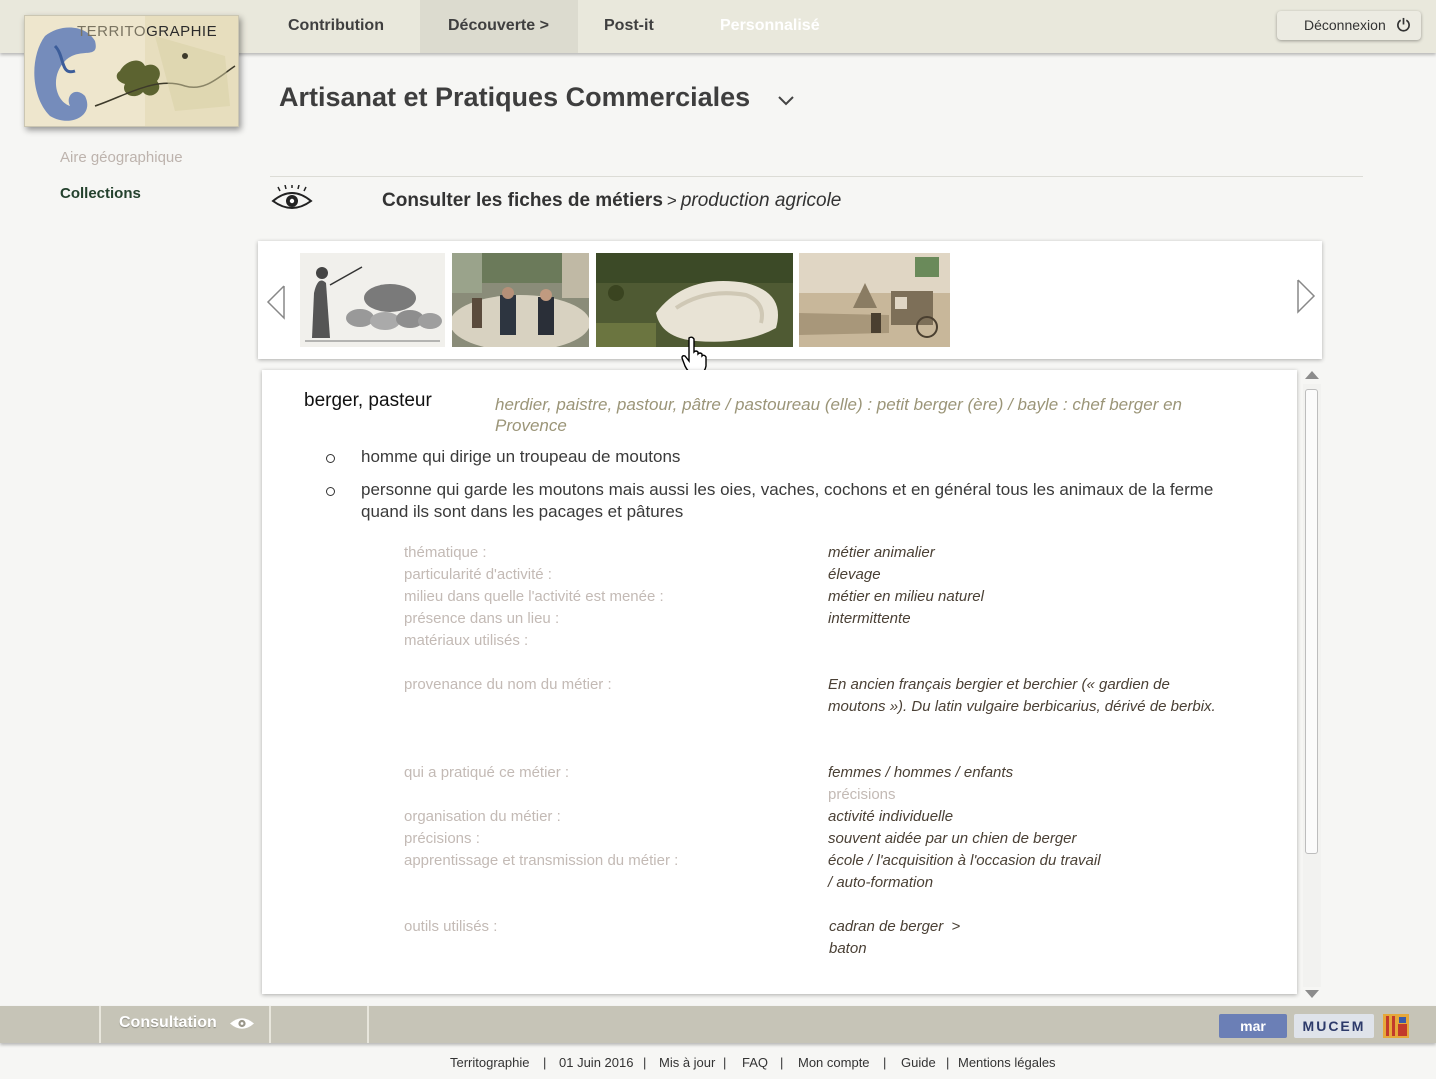 The image size is (1436, 1079). Describe the element at coordinates (478, 574) in the screenshot. I see `prop-label-particularite: particularité d'activité :` at that location.